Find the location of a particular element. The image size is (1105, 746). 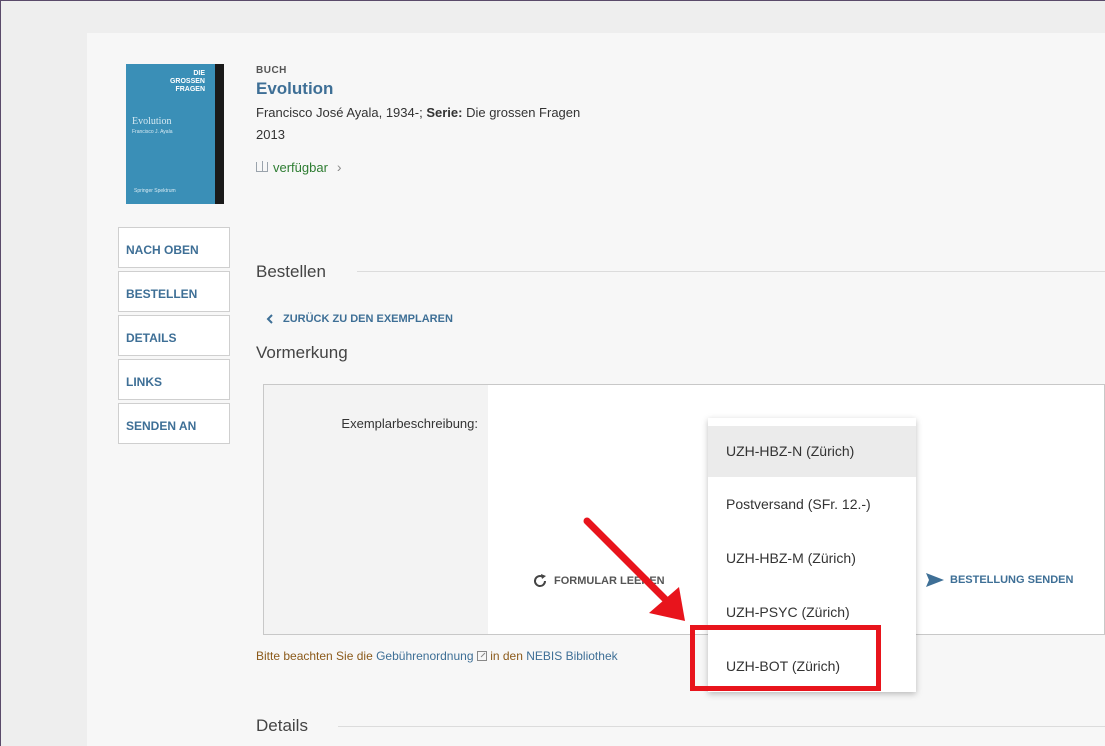

series-label: Serie: is located at coordinates (444, 112).